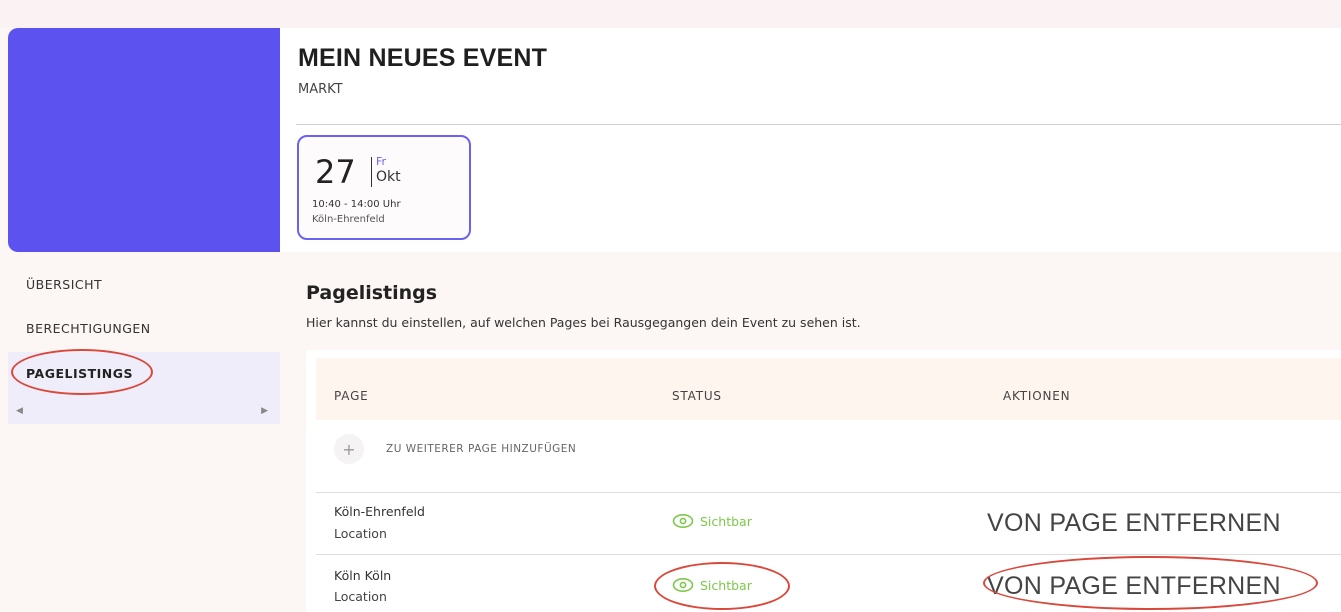 The image size is (1341, 612). What do you see at coordinates (348, 219) in the screenshot?
I see `date-location: Köln-Ehrenfeld` at bounding box center [348, 219].